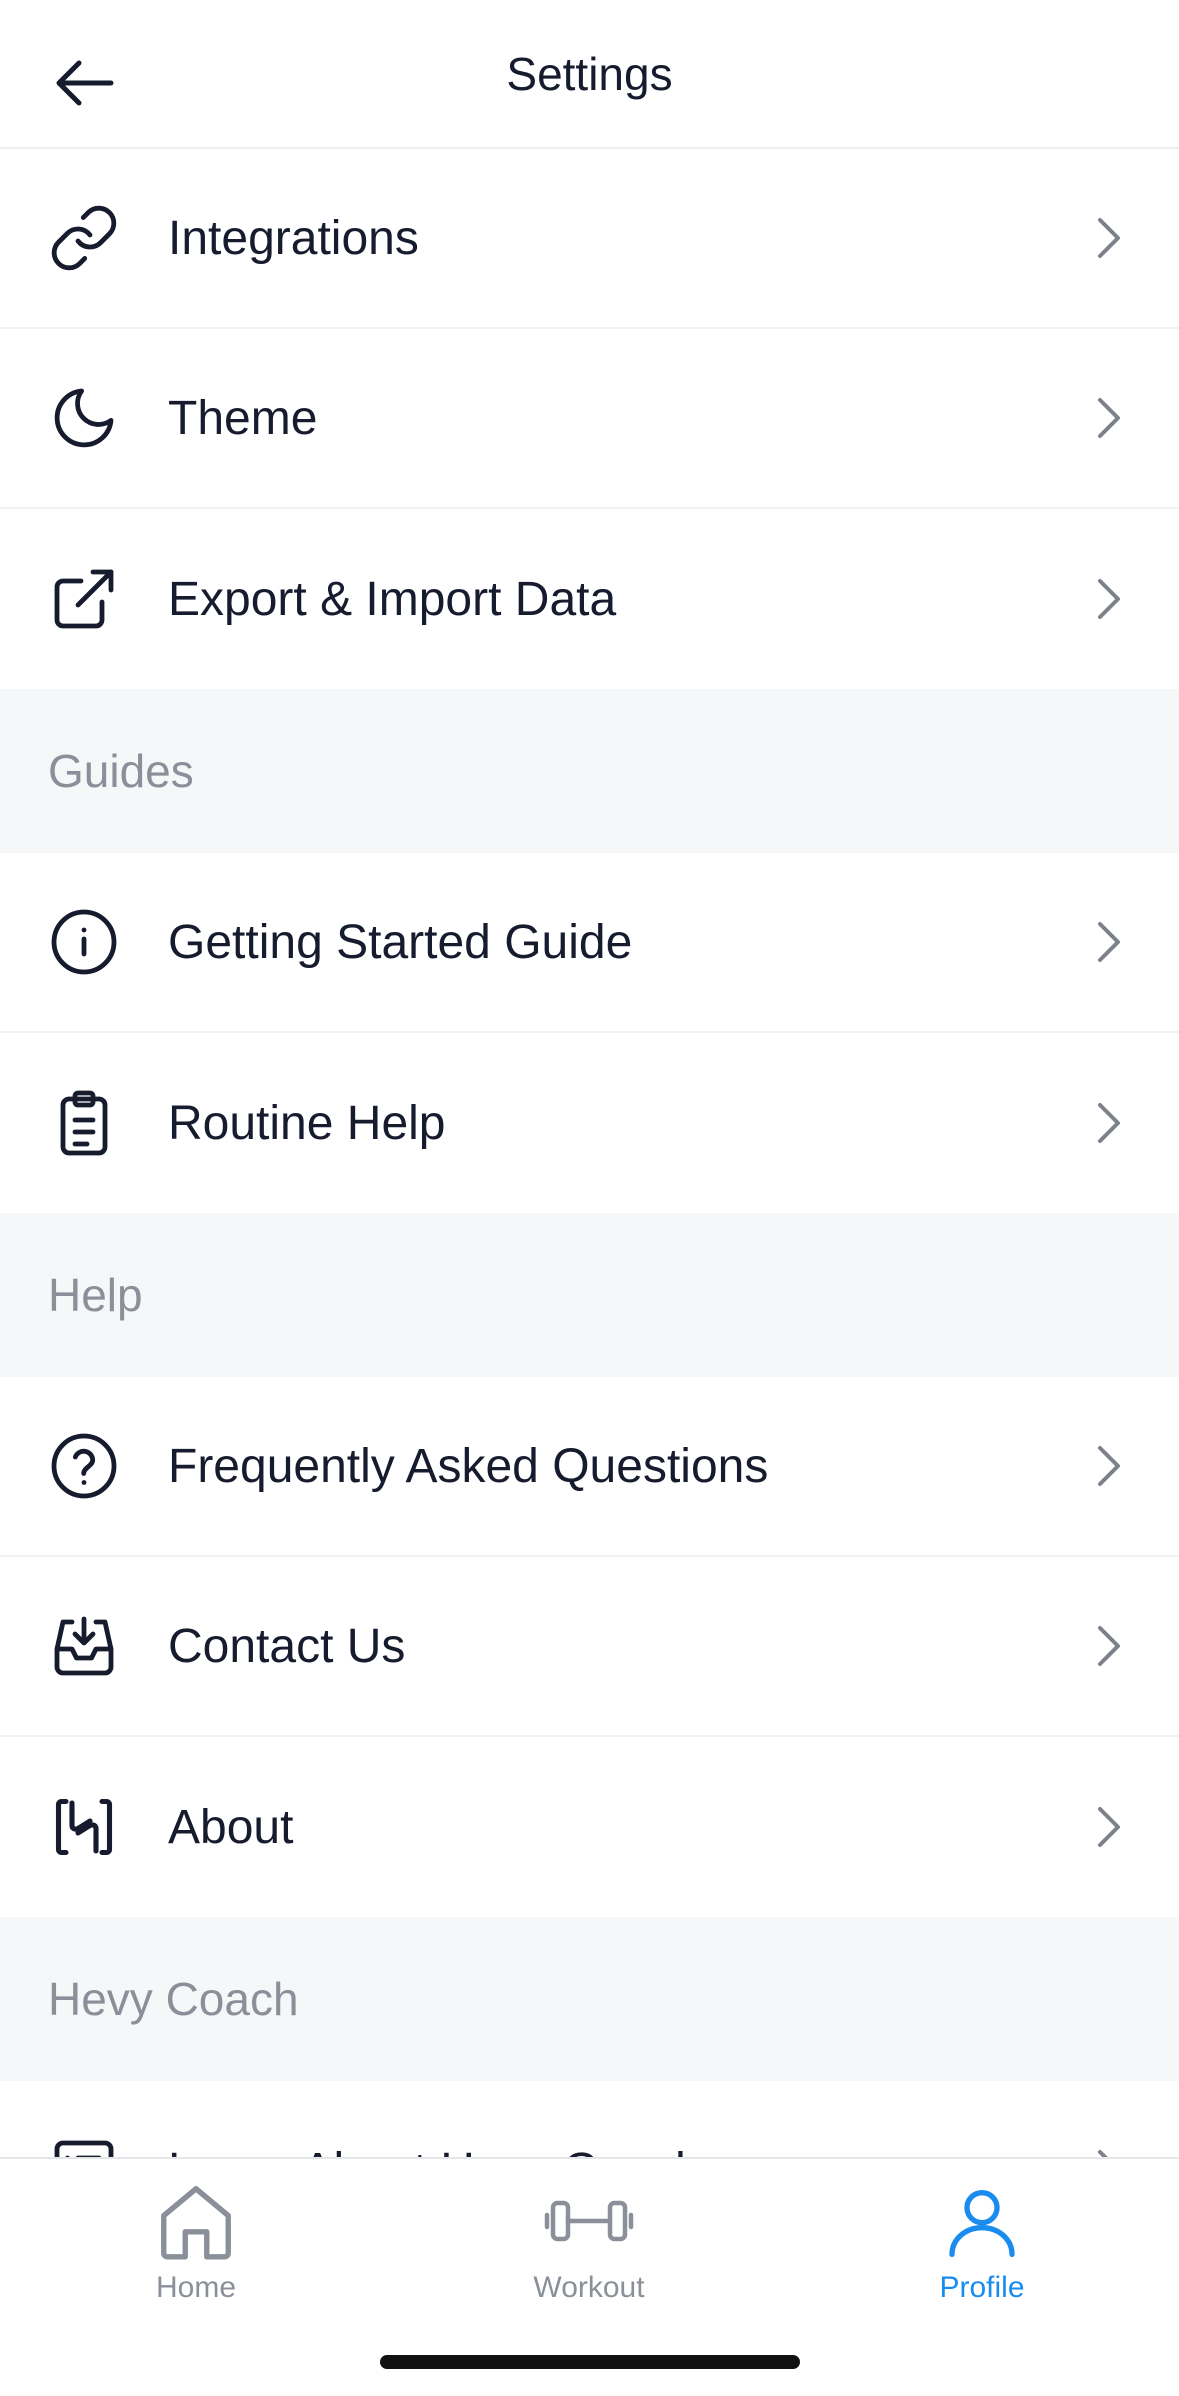  What do you see at coordinates (435, 2150) in the screenshot?
I see `row-label: Learn About Hevy Coach` at bounding box center [435, 2150].